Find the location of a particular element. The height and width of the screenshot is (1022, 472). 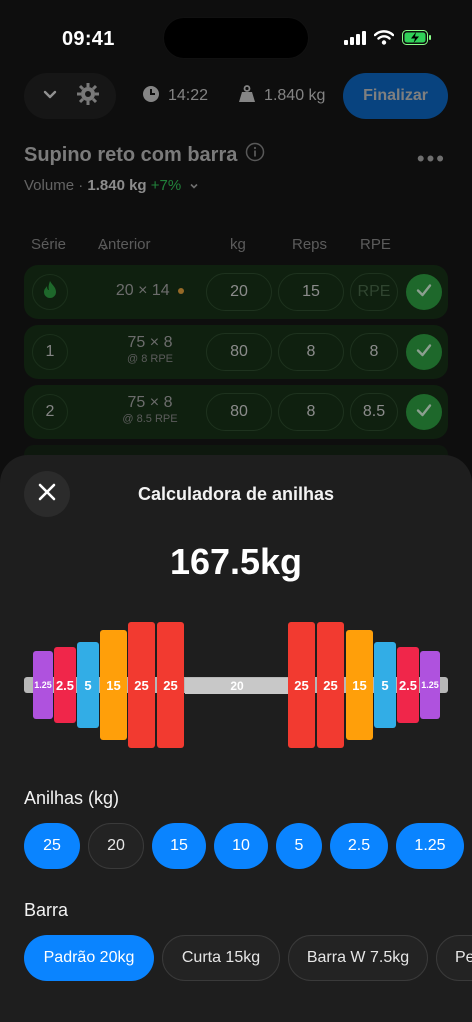

status-icons is located at coordinates (388, 40).